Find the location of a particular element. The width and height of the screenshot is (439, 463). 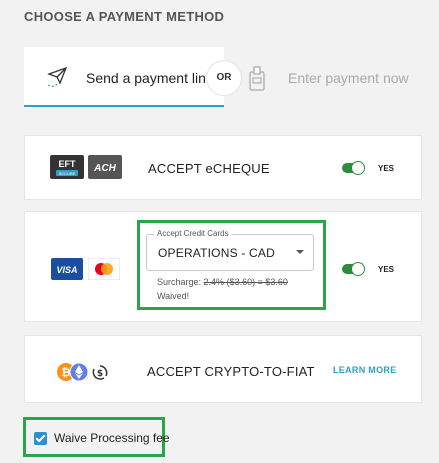

echeque-toggle-label: YES is located at coordinates (386, 168).